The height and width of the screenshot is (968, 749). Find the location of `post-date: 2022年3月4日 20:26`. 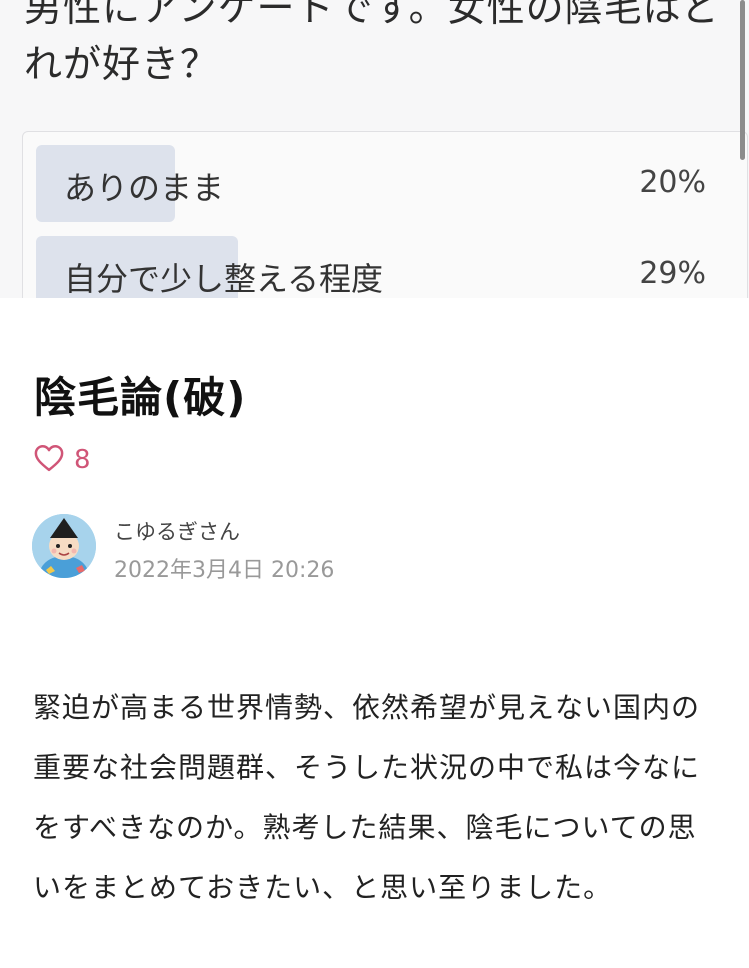

post-date: 2022年3月4日 20:26 is located at coordinates (224, 570).